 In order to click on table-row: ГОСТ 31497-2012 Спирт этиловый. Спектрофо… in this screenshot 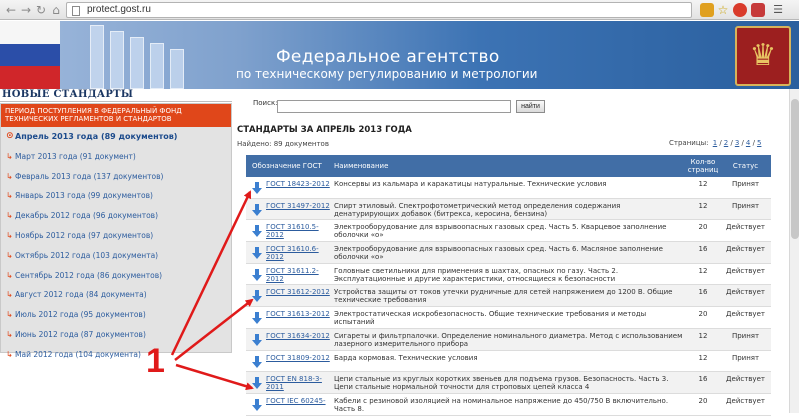, I will do `click(508, 209)`.